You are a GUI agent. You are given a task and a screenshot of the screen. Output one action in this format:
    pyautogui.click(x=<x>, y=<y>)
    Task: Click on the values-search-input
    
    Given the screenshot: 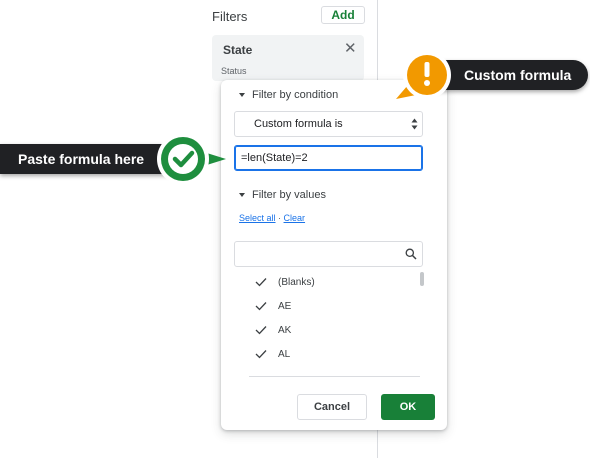 What is the action you would take?
    pyautogui.click(x=328, y=254)
    